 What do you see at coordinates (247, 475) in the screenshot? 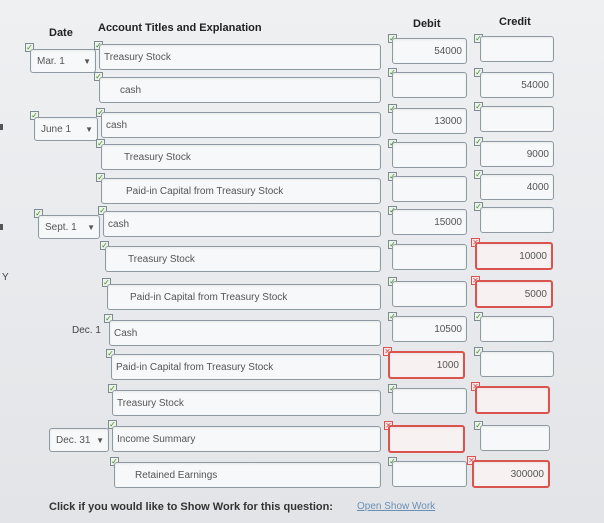
I see `account-input: Retained Earnings` at bounding box center [247, 475].